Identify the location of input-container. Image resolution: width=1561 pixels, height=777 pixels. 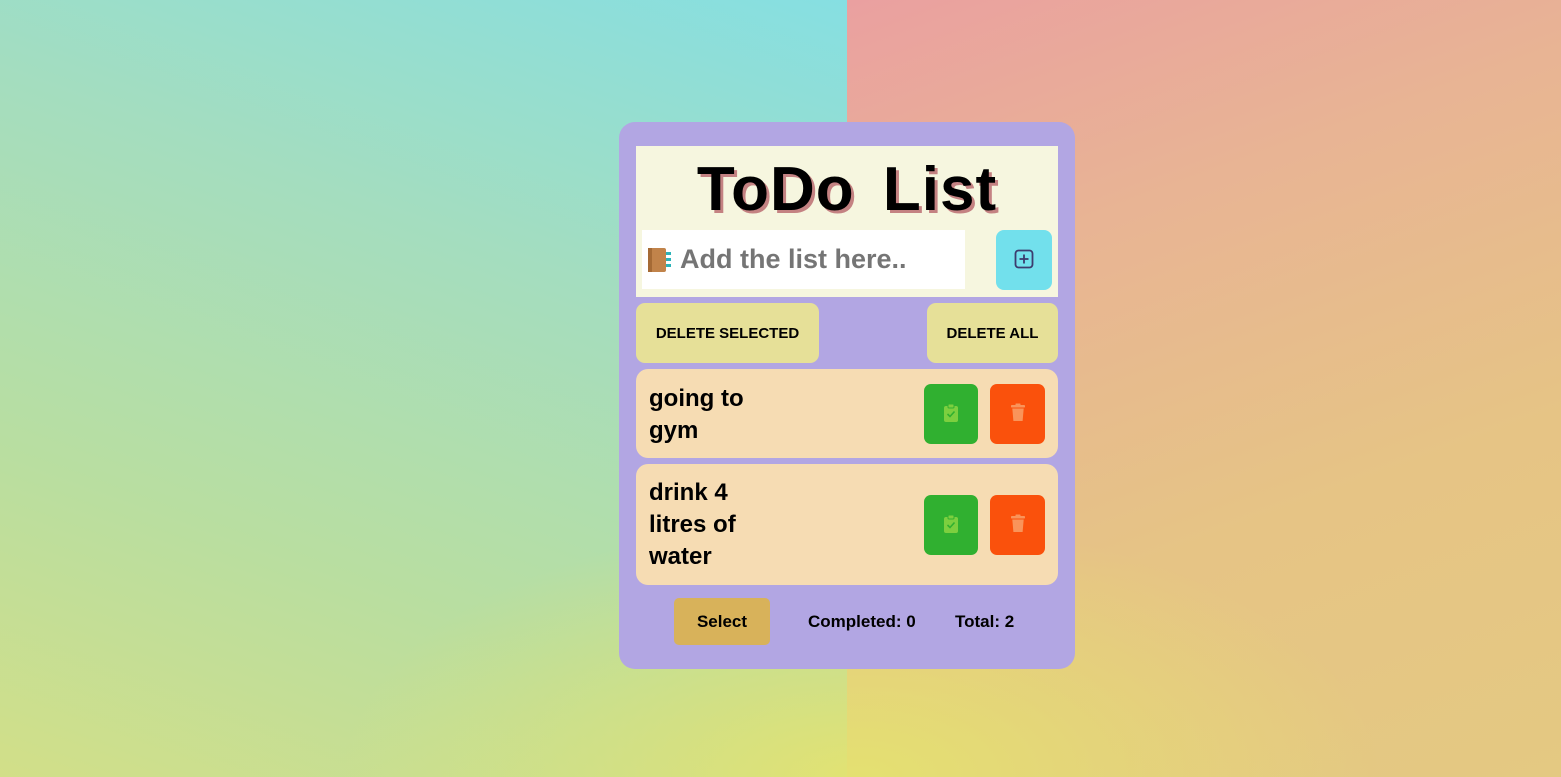
(803, 259).